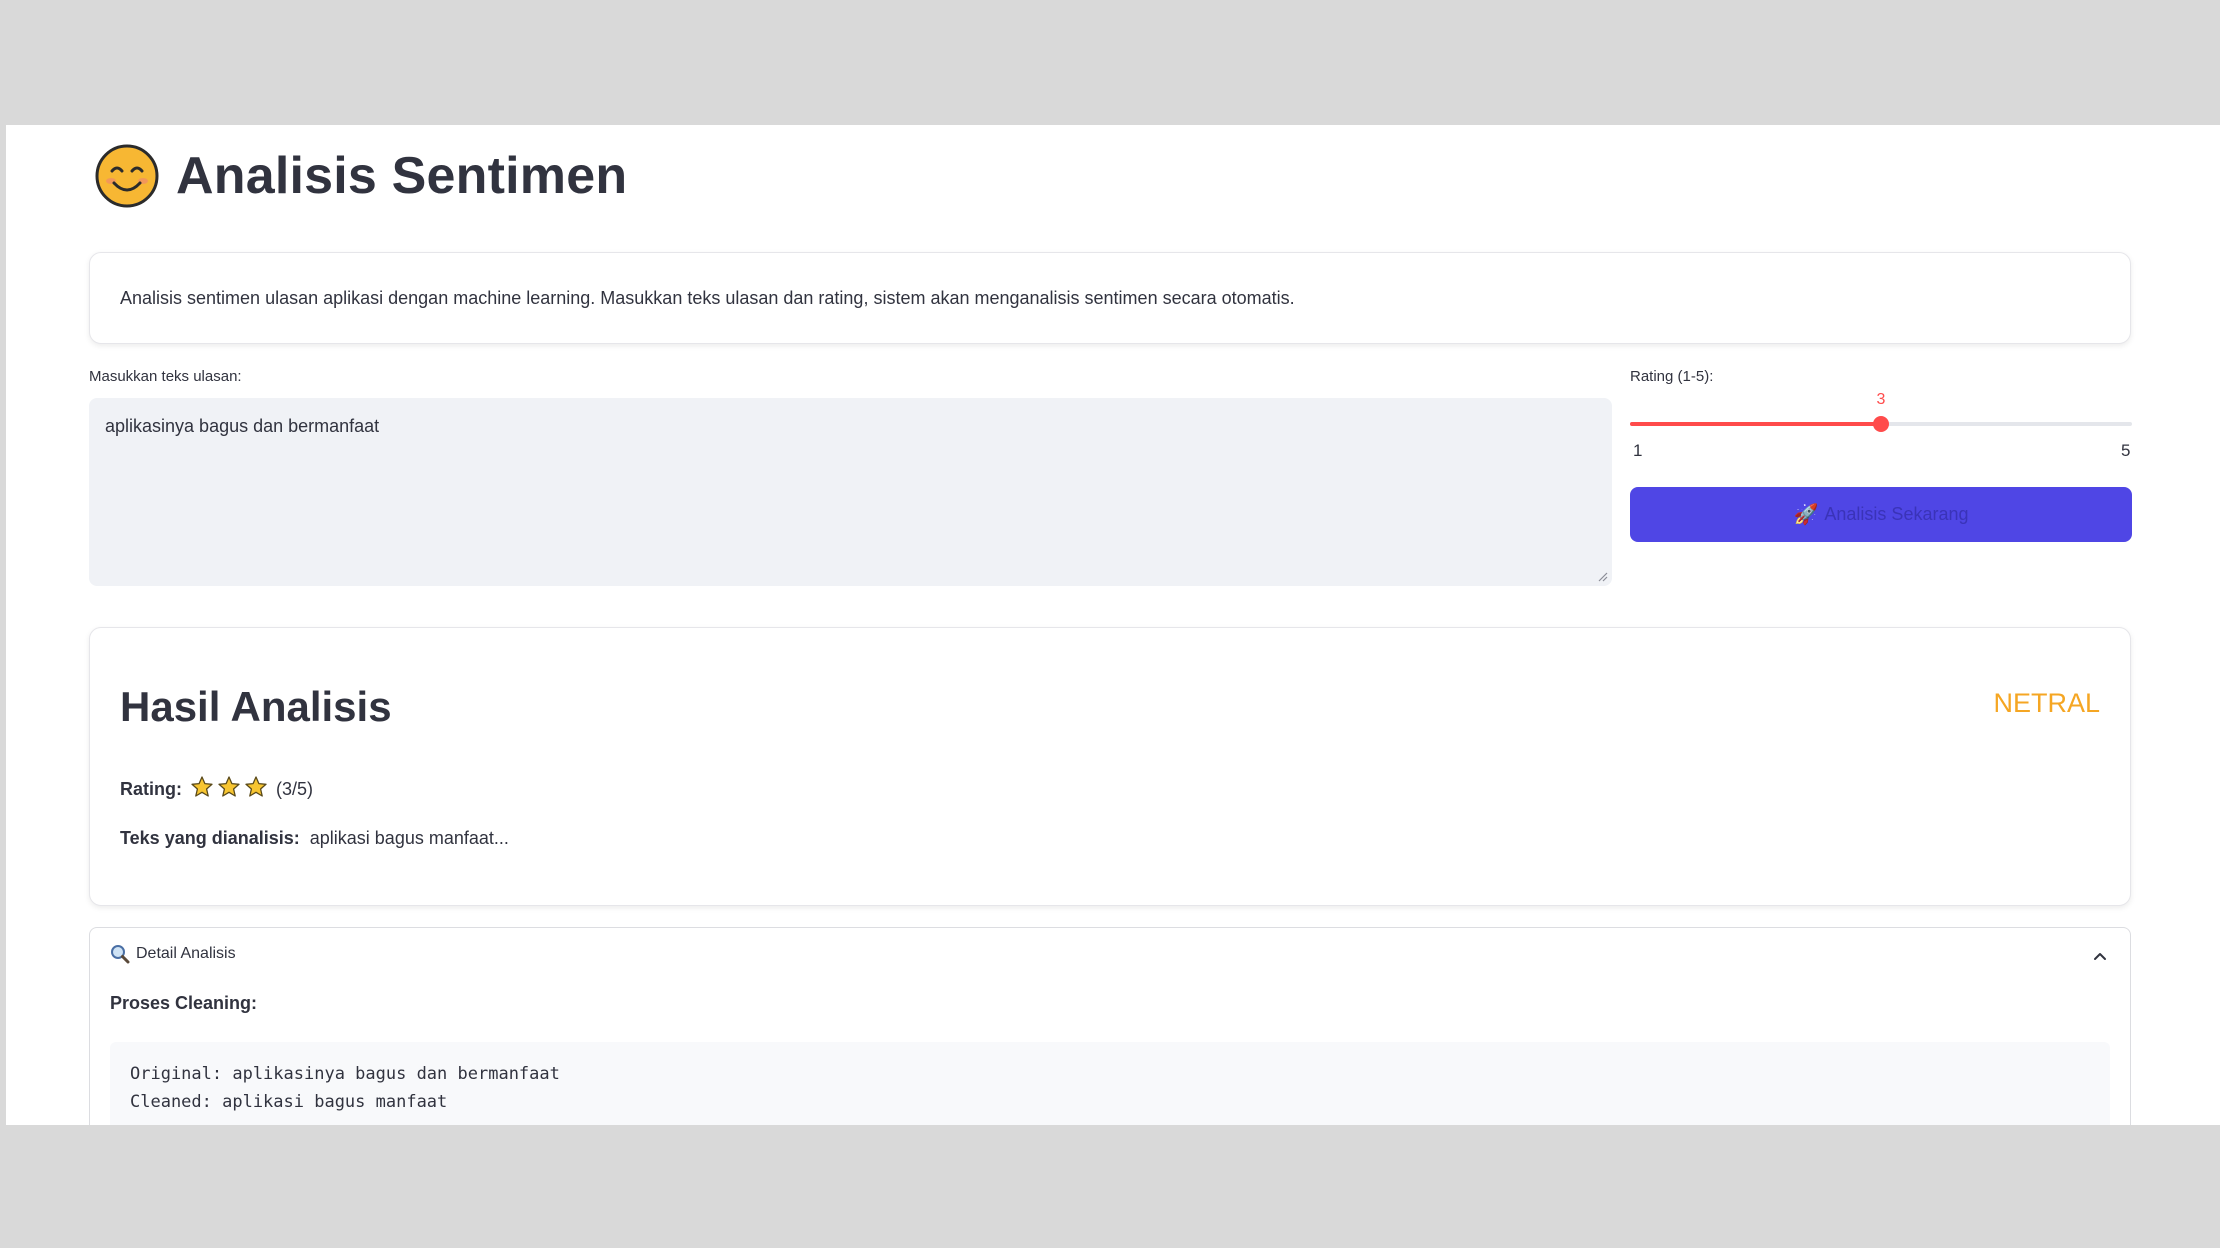  I want to click on result-rating-label: Rating:, so click(151, 789).